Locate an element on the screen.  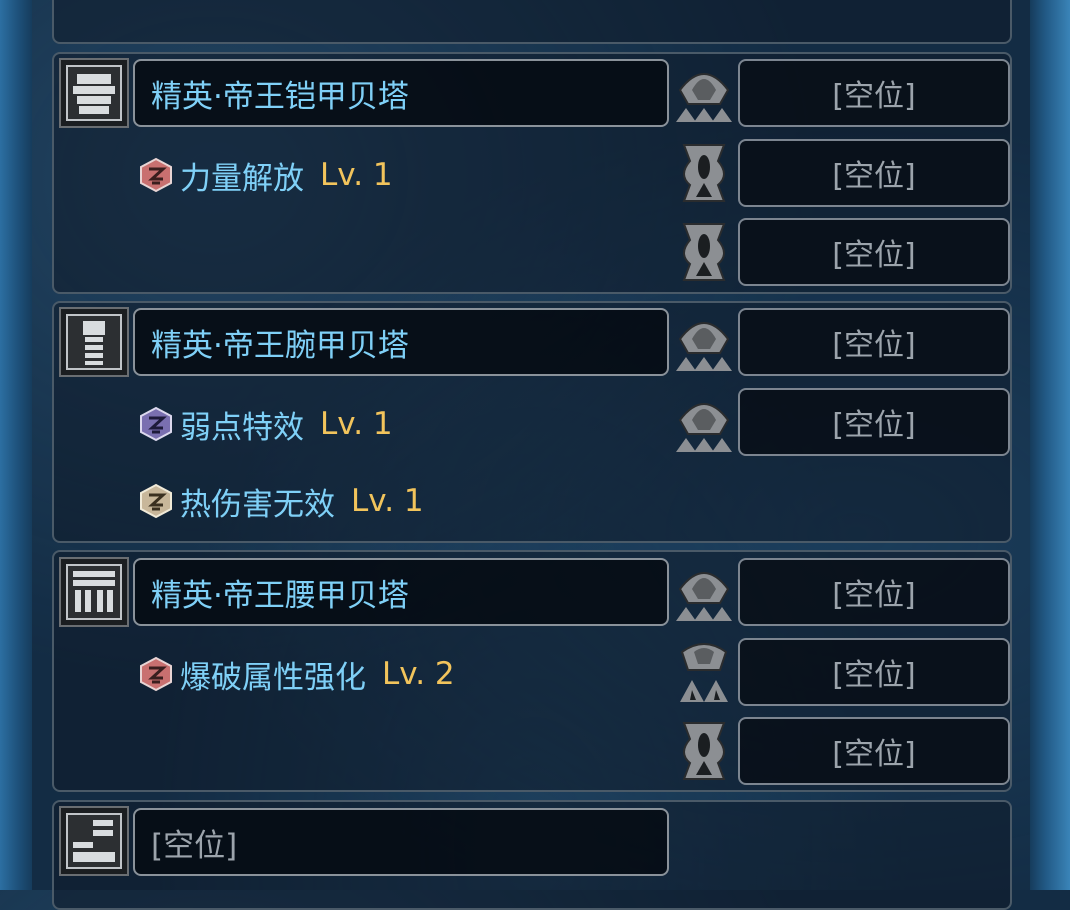
skill-name: 力量解放 is located at coordinates (242, 178).